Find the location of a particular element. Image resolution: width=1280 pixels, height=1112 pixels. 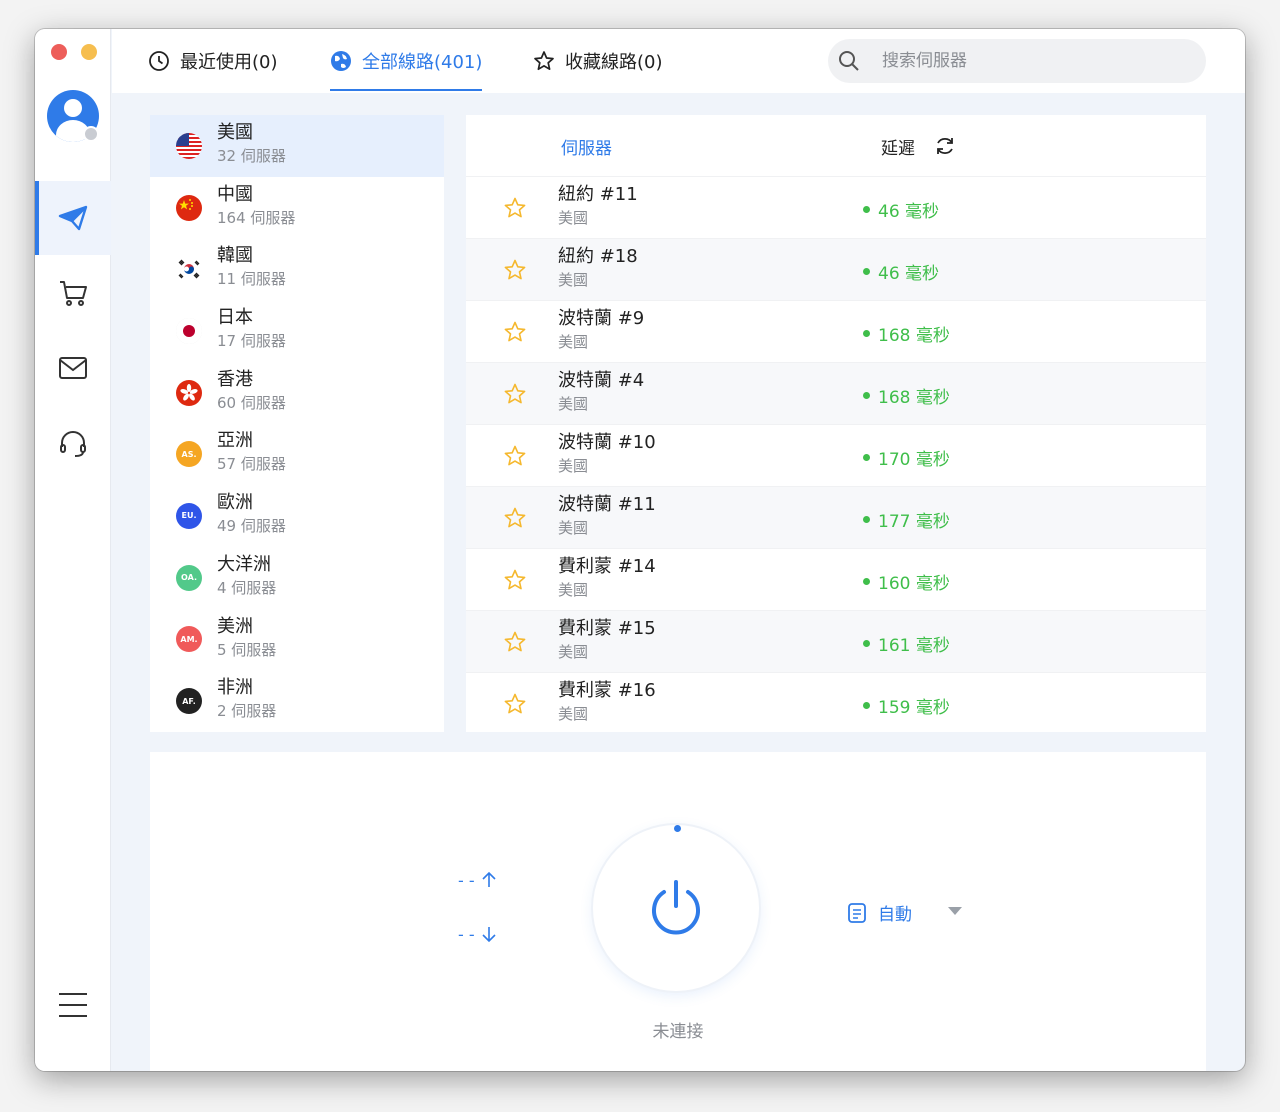

upload-indicator: - - is located at coordinates (478, 880).